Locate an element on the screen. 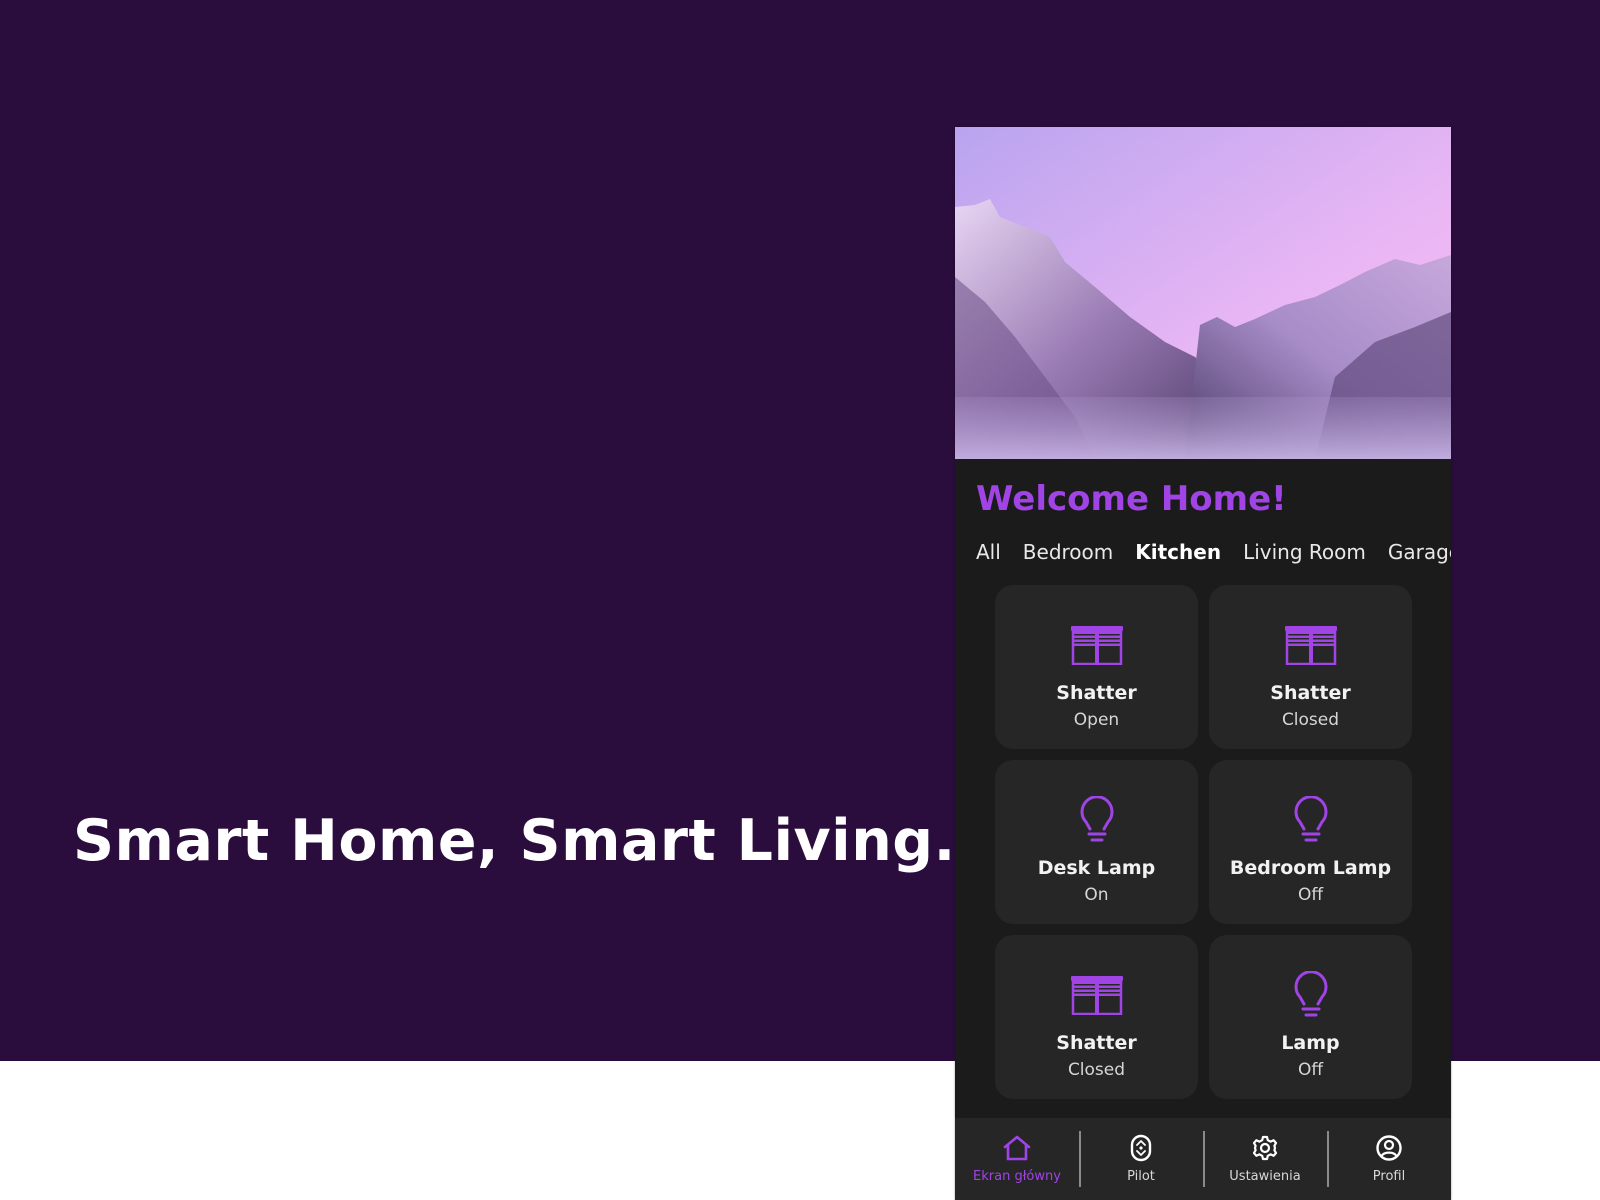 Image resolution: width=1600 pixels, height=1200 pixels. device-name: Lamp is located at coordinates (1310, 1043).